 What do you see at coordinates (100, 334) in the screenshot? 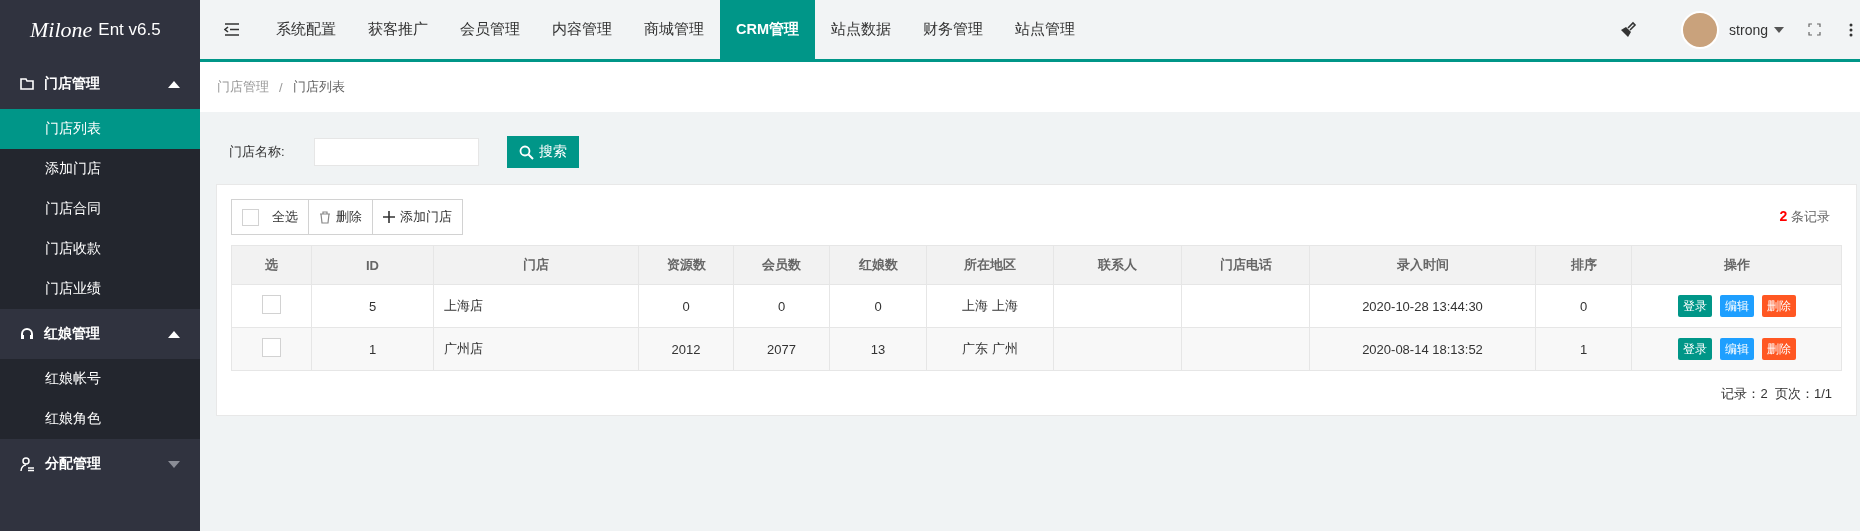
I see `sidebar-group: 红娘管理` at bounding box center [100, 334].